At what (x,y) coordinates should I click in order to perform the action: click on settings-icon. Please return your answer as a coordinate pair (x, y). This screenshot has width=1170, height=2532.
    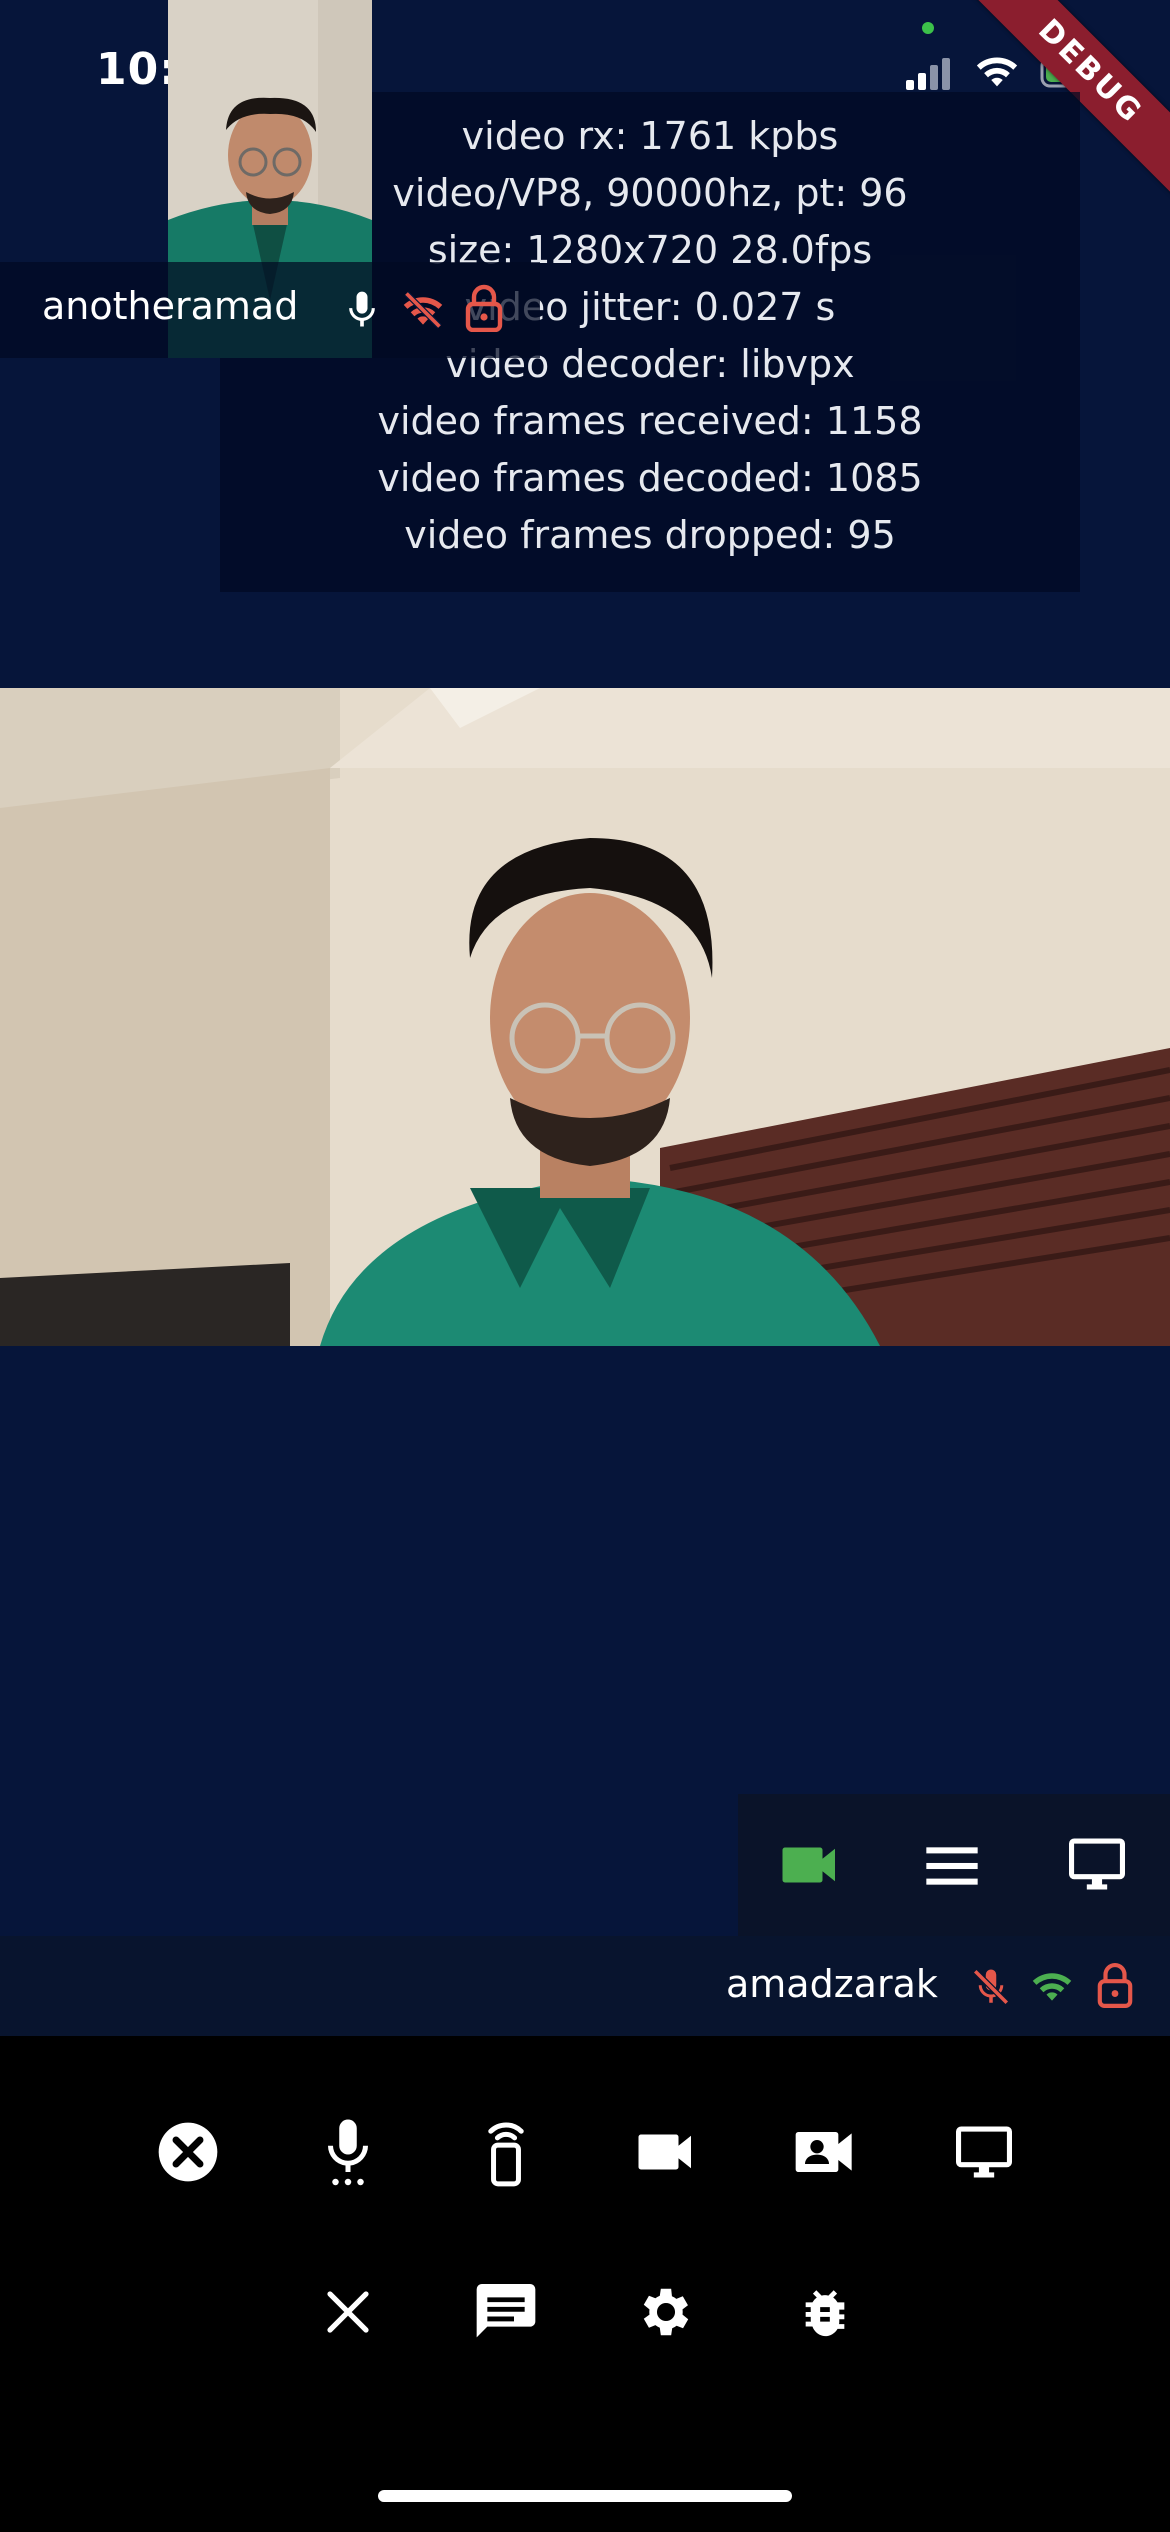
    Looking at the image, I should click on (666, 2312).